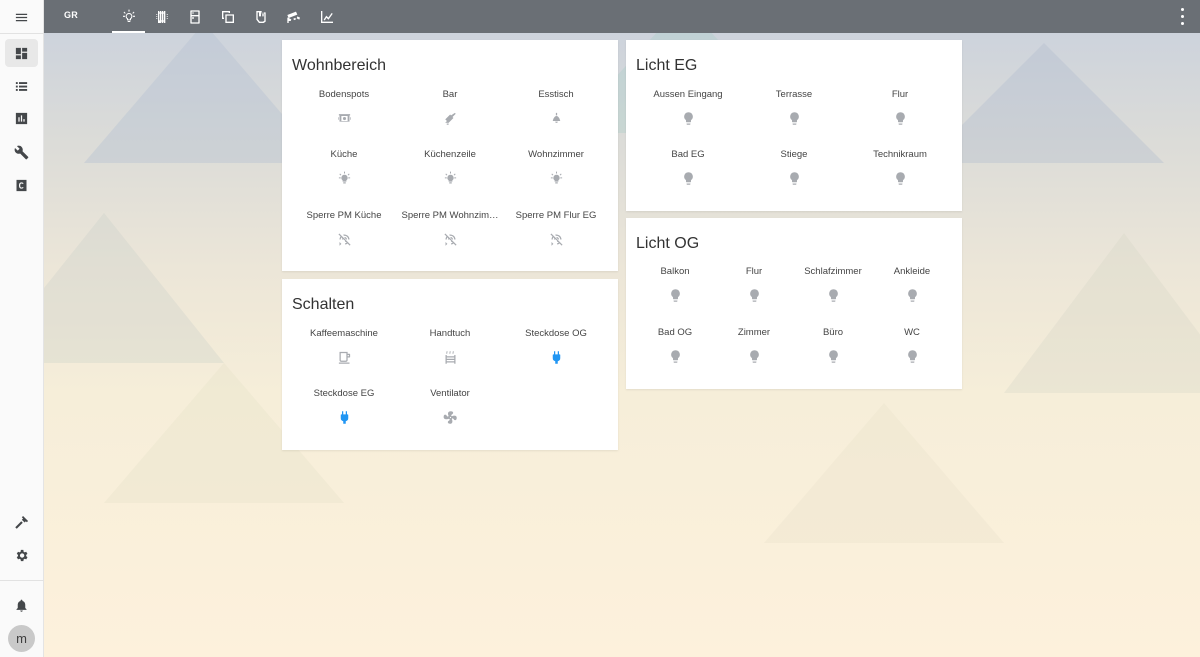  Describe the element at coordinates (900, 154) in the screenshot. I see `entity-label: Technikraum` at that location.